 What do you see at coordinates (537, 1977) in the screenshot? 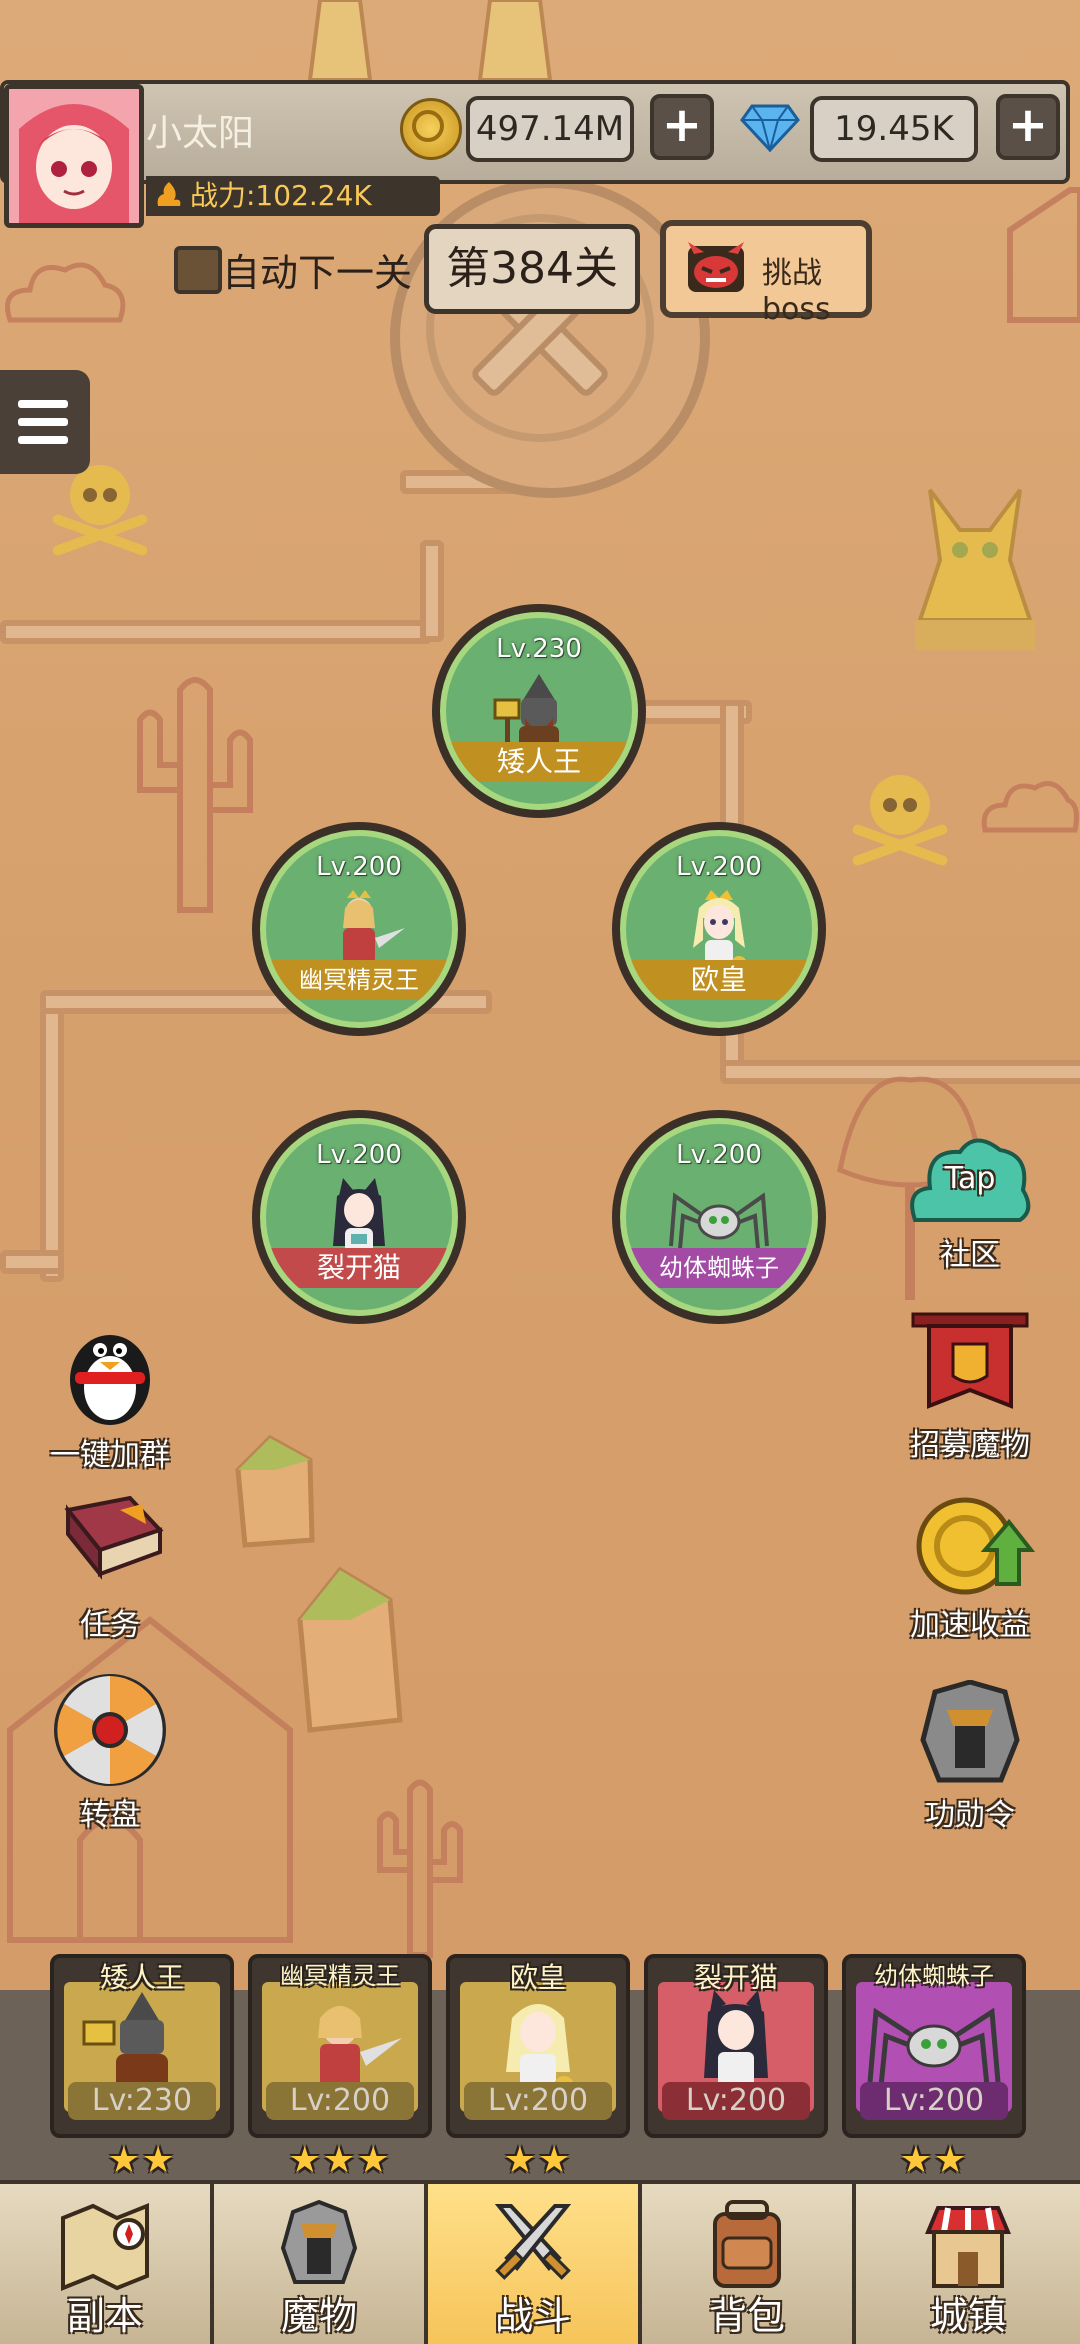
I see `team-card-name: 欧皇` at bounding box center [537, 1977].